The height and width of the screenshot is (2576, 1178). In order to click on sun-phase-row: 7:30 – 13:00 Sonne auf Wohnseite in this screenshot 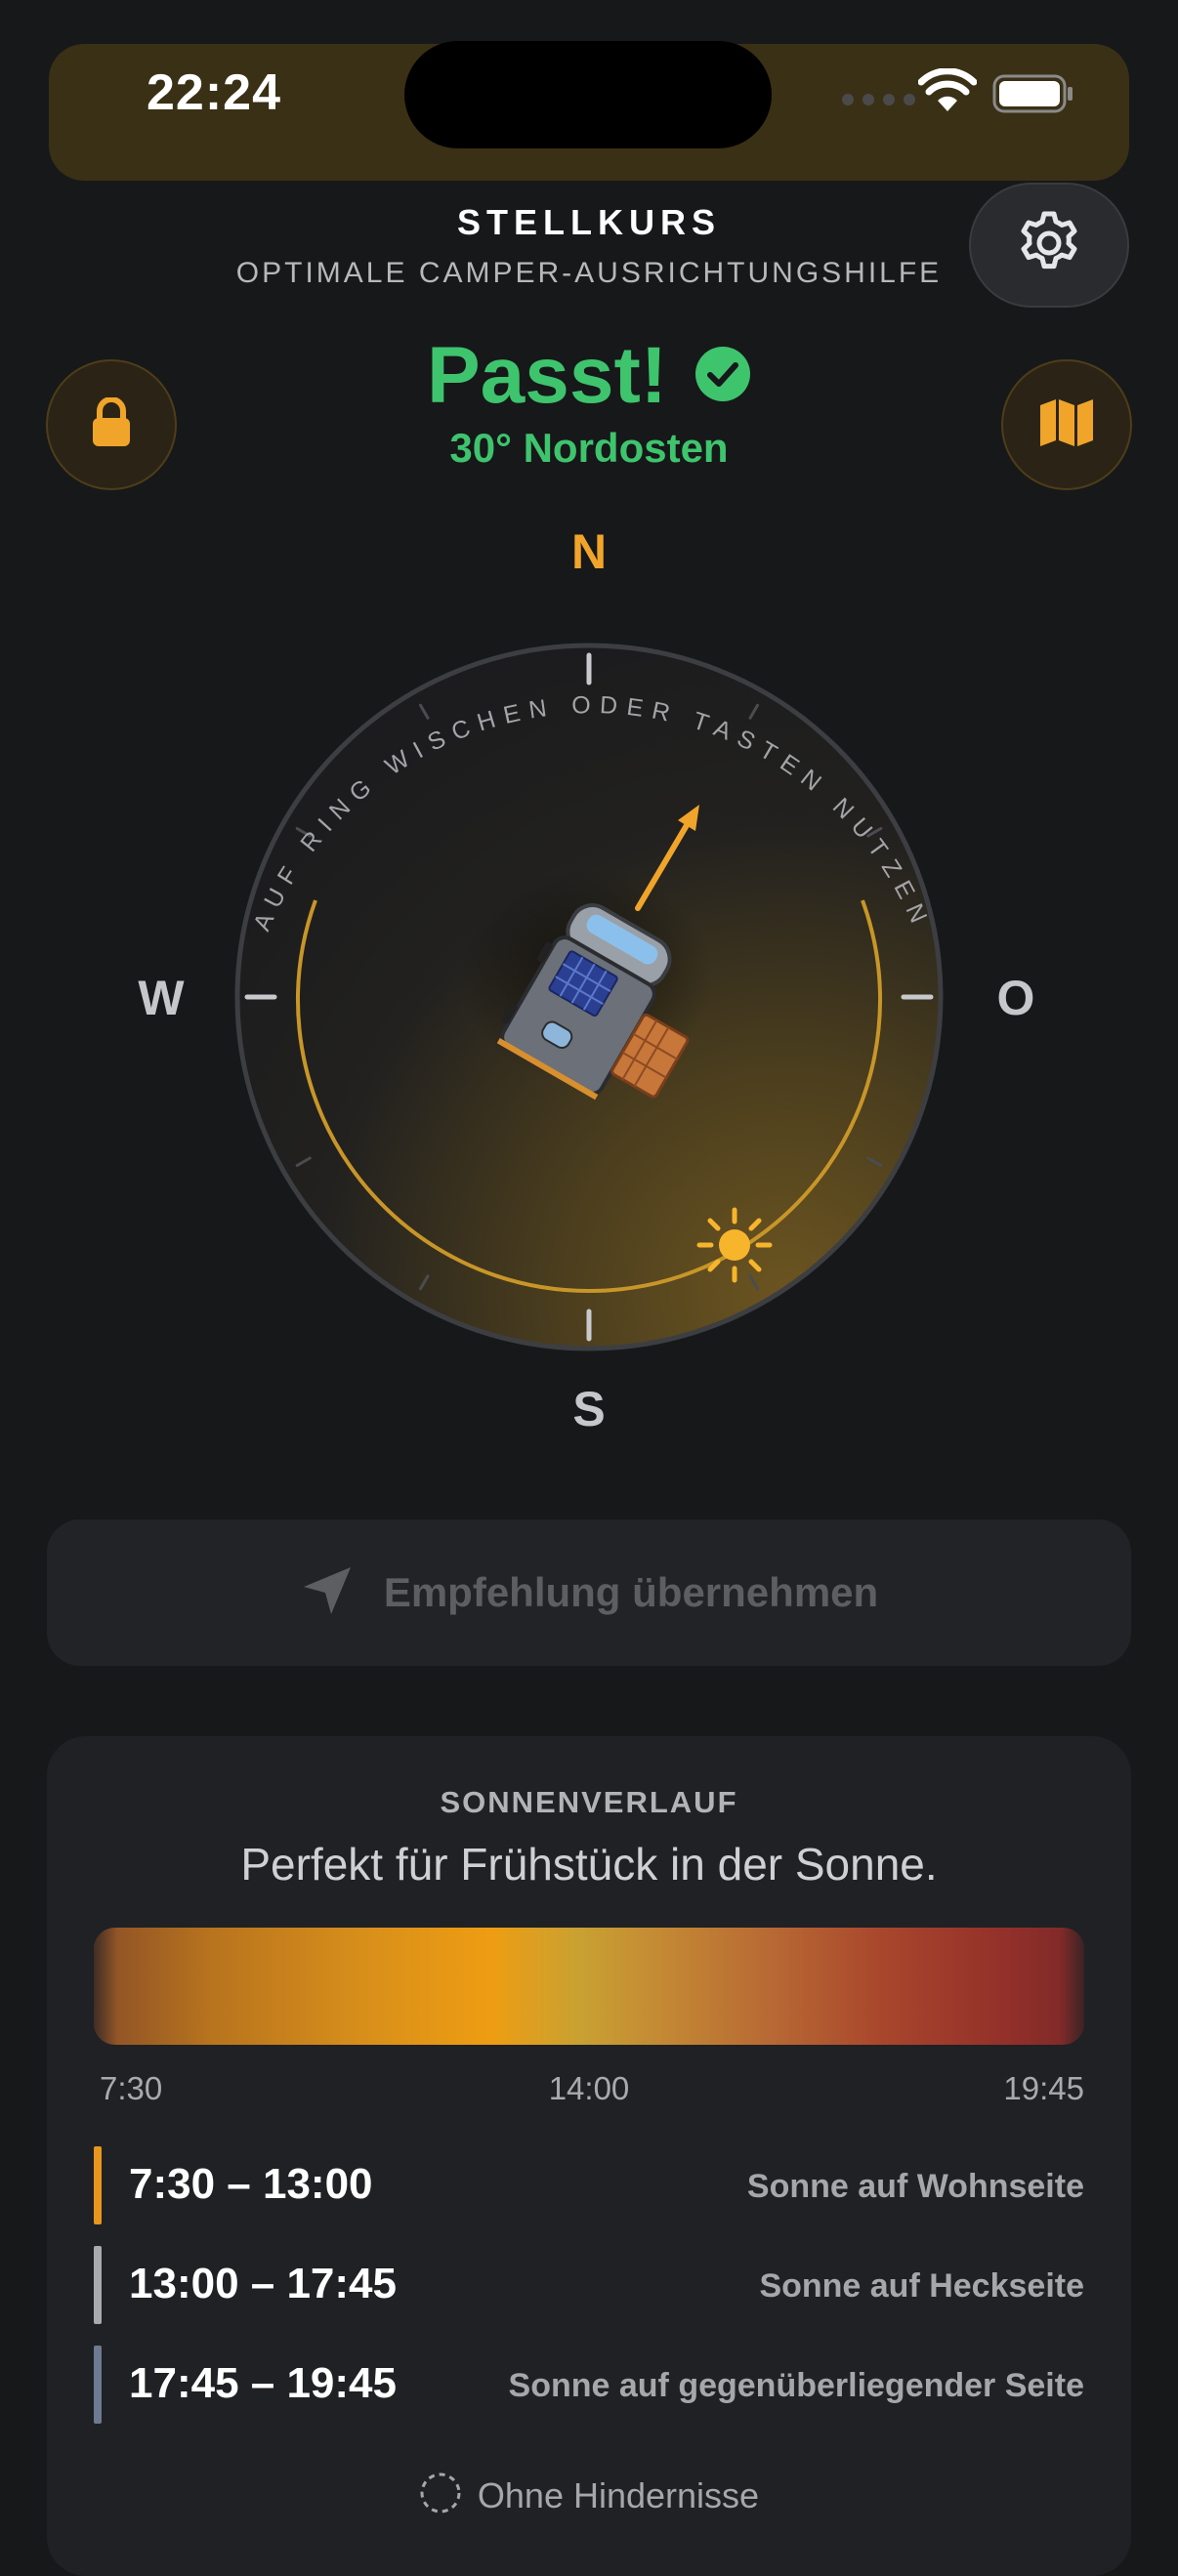, I will do `click(589, 2185)`.